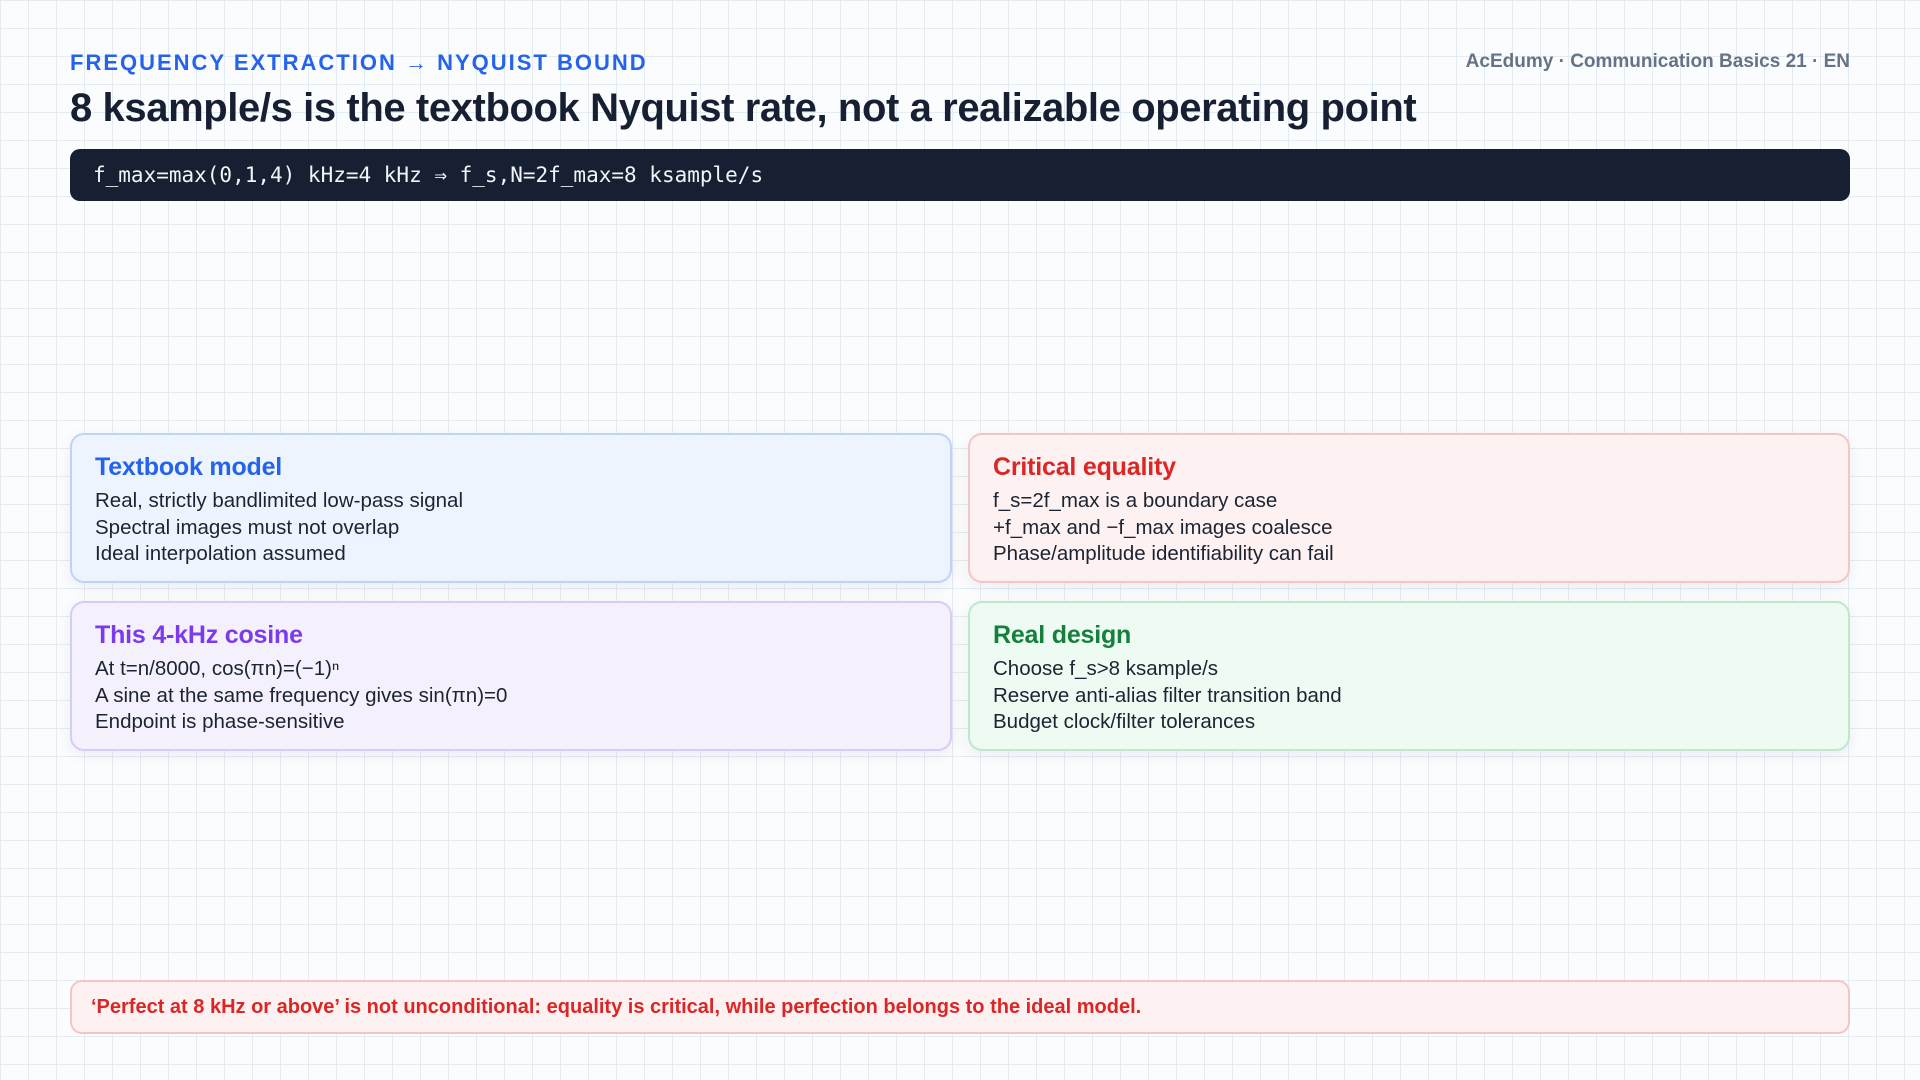  Describe the element at coordinates (1124, 721) in the screenshot. I see `card-line: Budget clock/filter tolerances` at that location.